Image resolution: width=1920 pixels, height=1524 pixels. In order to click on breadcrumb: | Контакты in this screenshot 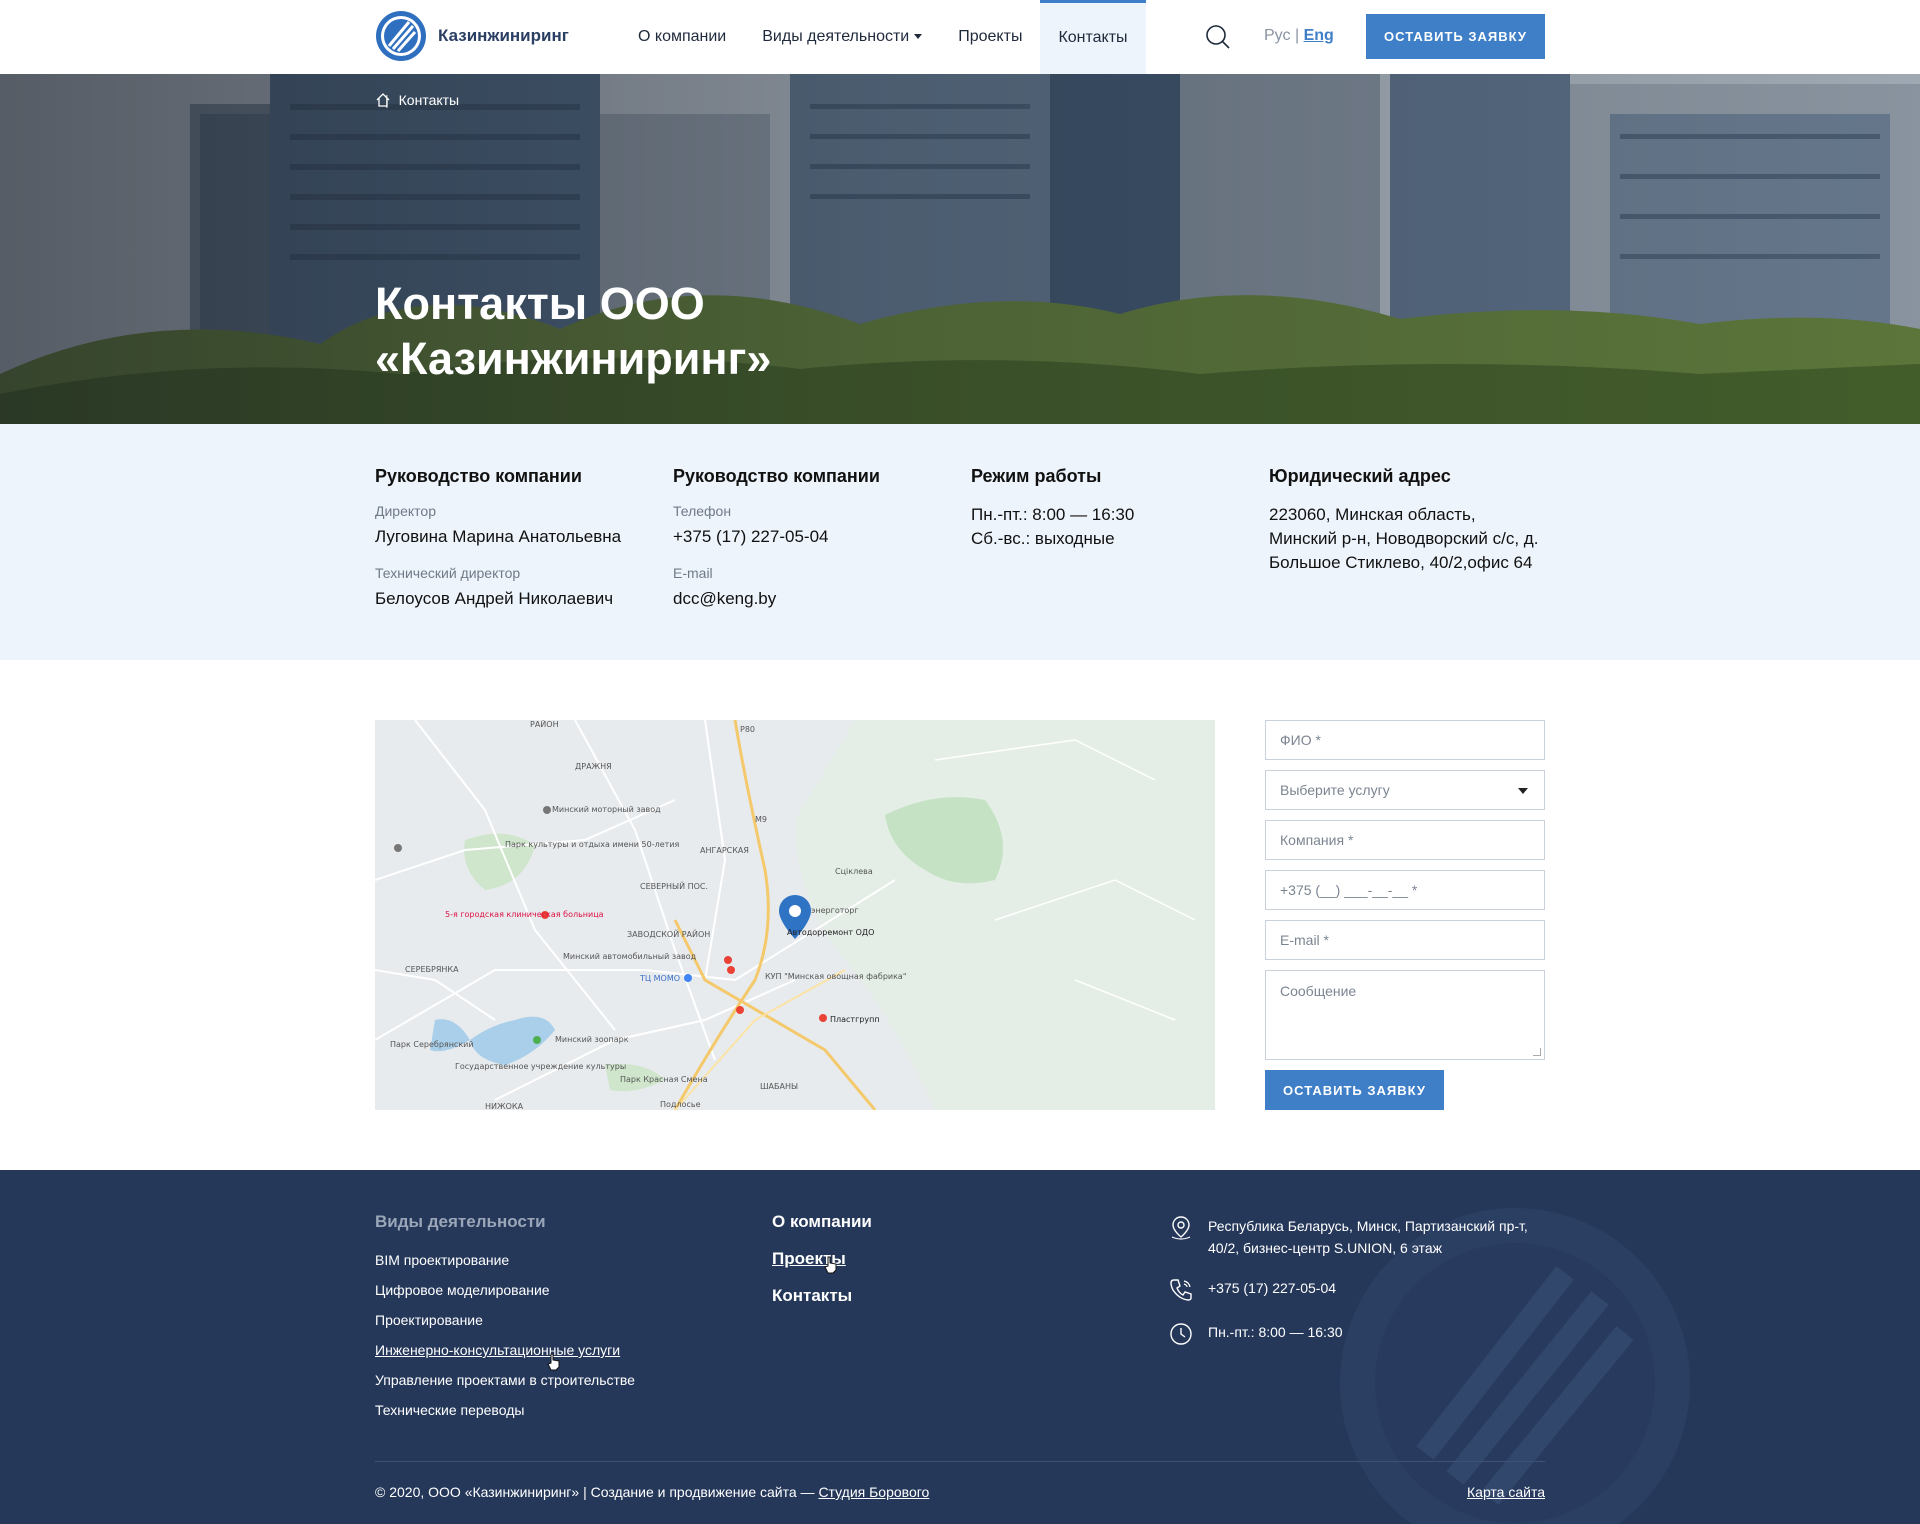, I will do `click(417, 100)`.